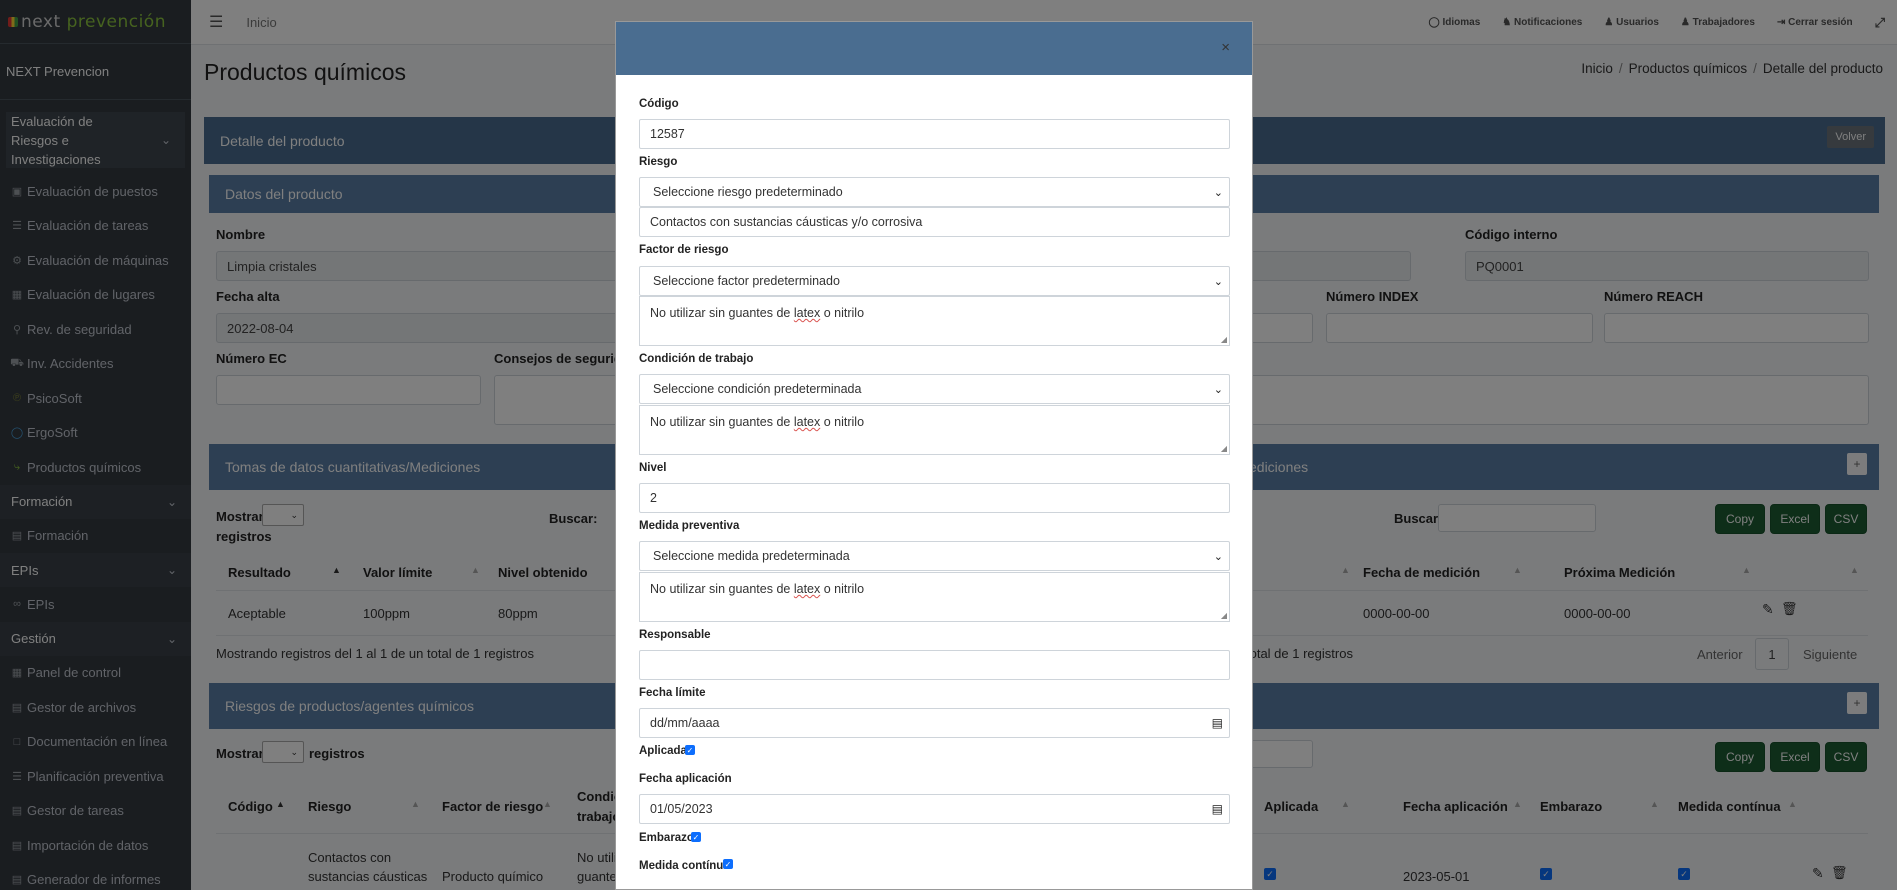 The width and height of the screenshot is (1897, 890). I want to click on close-icon: ×, so click(1225, 47).